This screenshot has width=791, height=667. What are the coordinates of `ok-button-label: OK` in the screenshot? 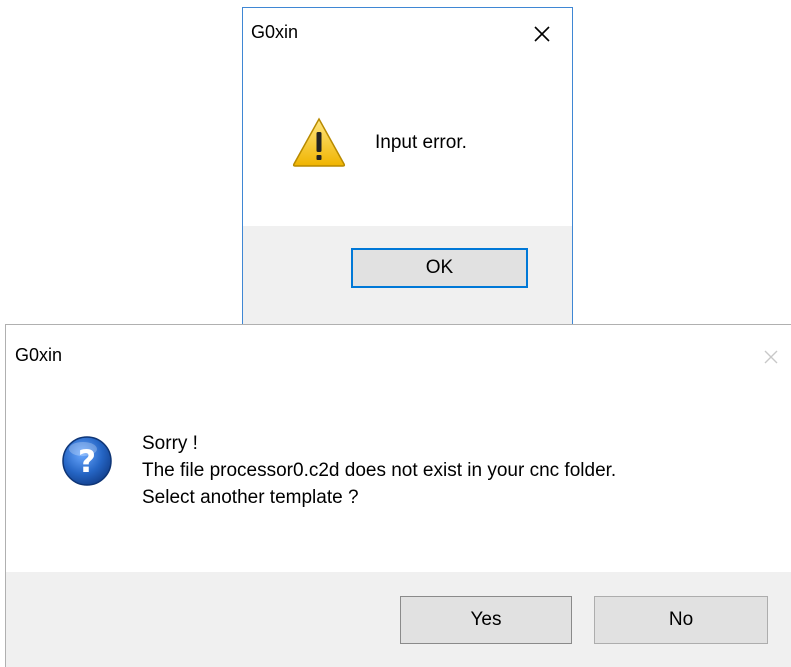 It's located at (439, 267).